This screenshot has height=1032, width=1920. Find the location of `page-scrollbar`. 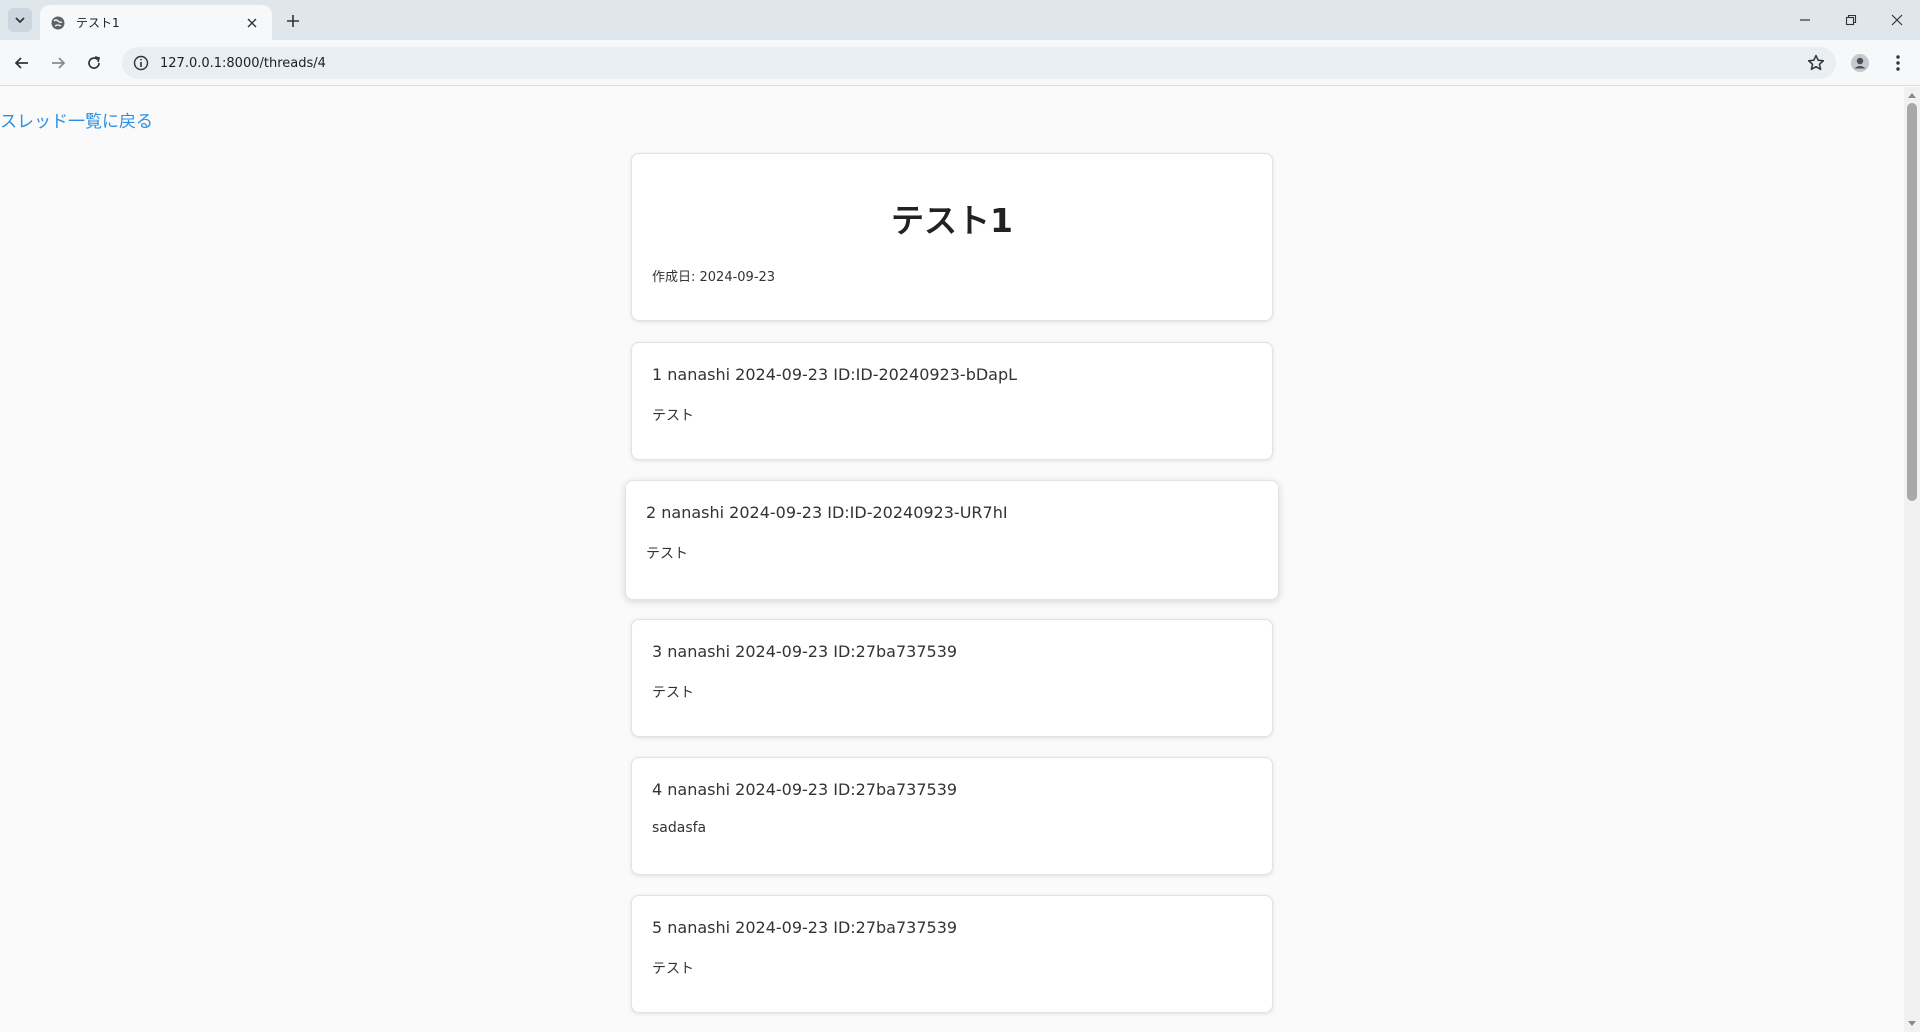

page-scrollbar is located at coordinates (1912, 559).